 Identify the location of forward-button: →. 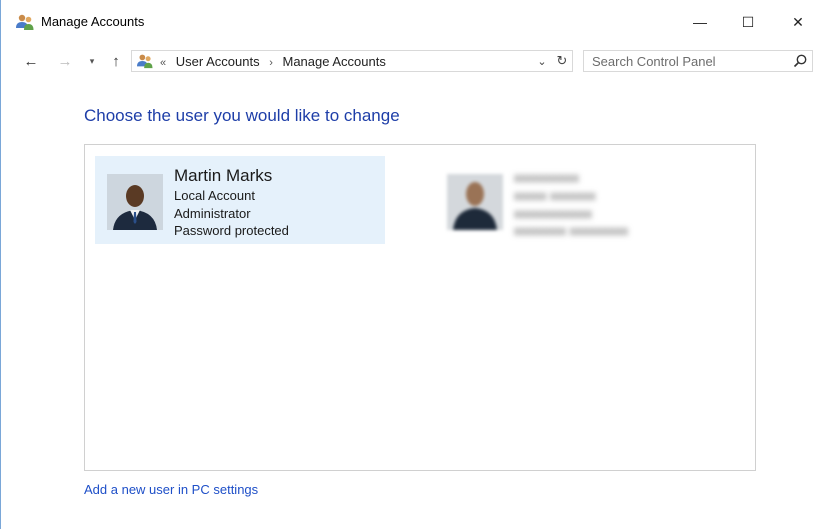
(65, 61).